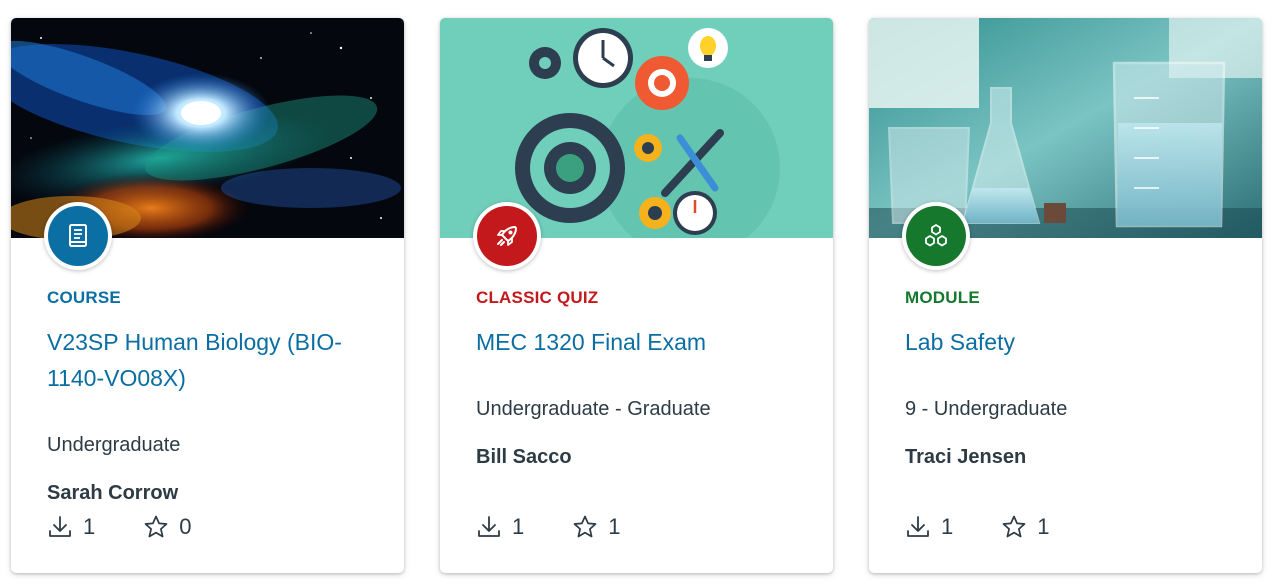 This screenshot has width=1276, height=588. Describe the element at coordinates (84, 297) in the screenshot. I see `resource-type-label: COURSE` at that location.